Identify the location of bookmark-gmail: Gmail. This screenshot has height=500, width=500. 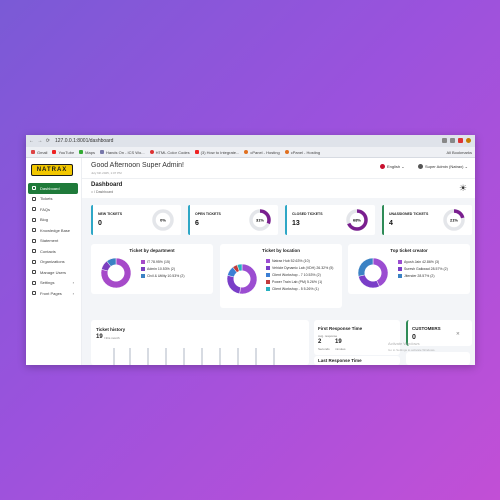
(39, 152).